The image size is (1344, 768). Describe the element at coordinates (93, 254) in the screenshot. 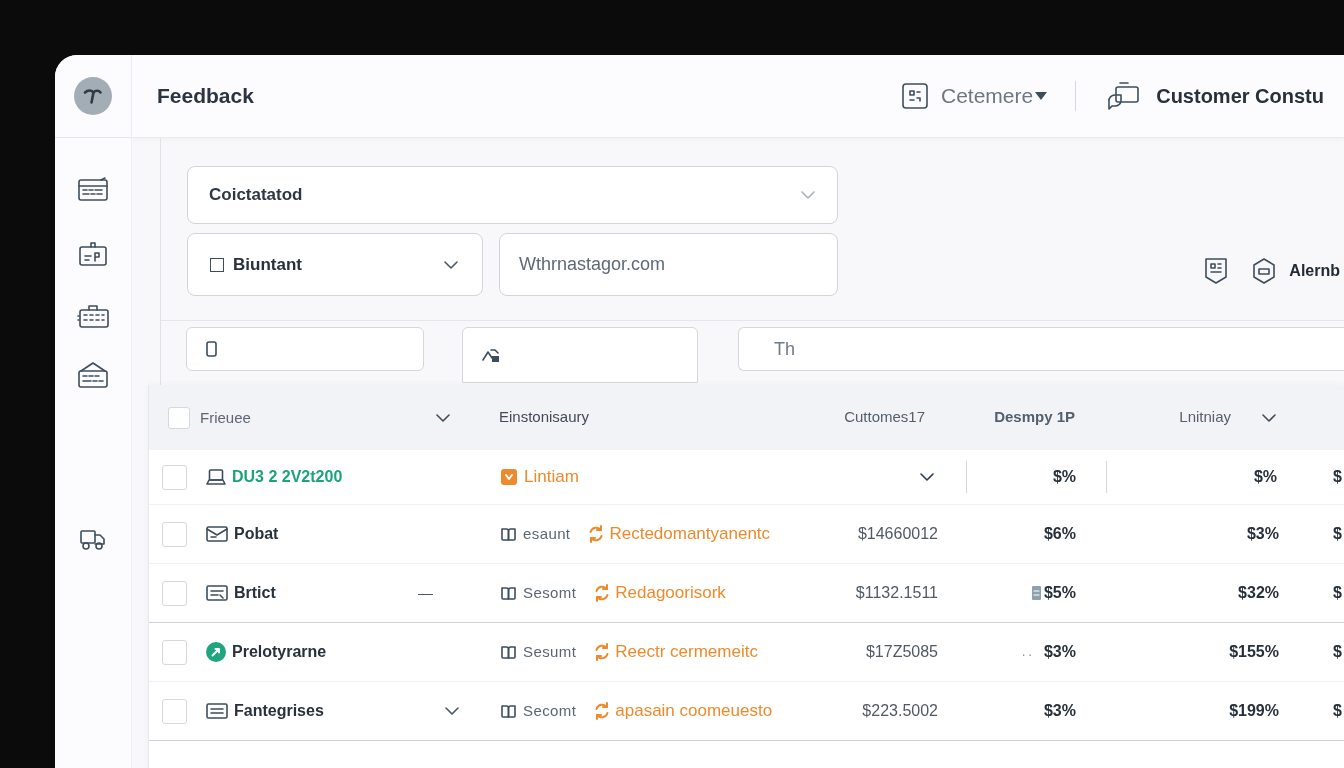

I see `badge-icon` at that location.